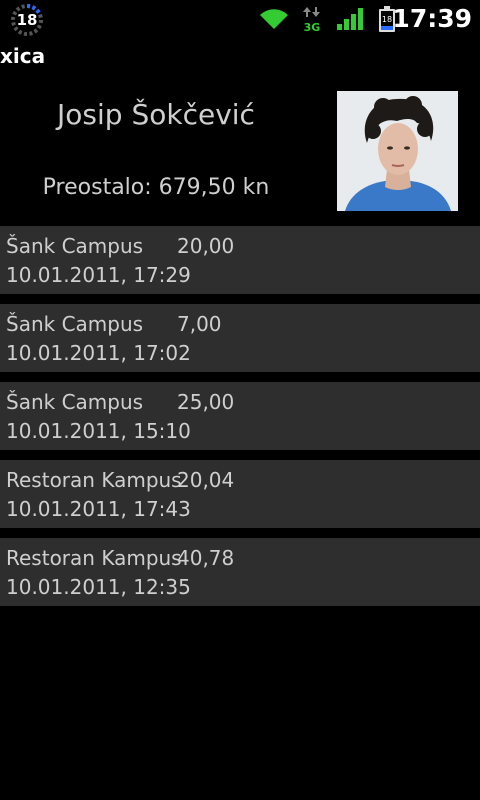  I want to click on clock: 17:39, so click(432, 18).